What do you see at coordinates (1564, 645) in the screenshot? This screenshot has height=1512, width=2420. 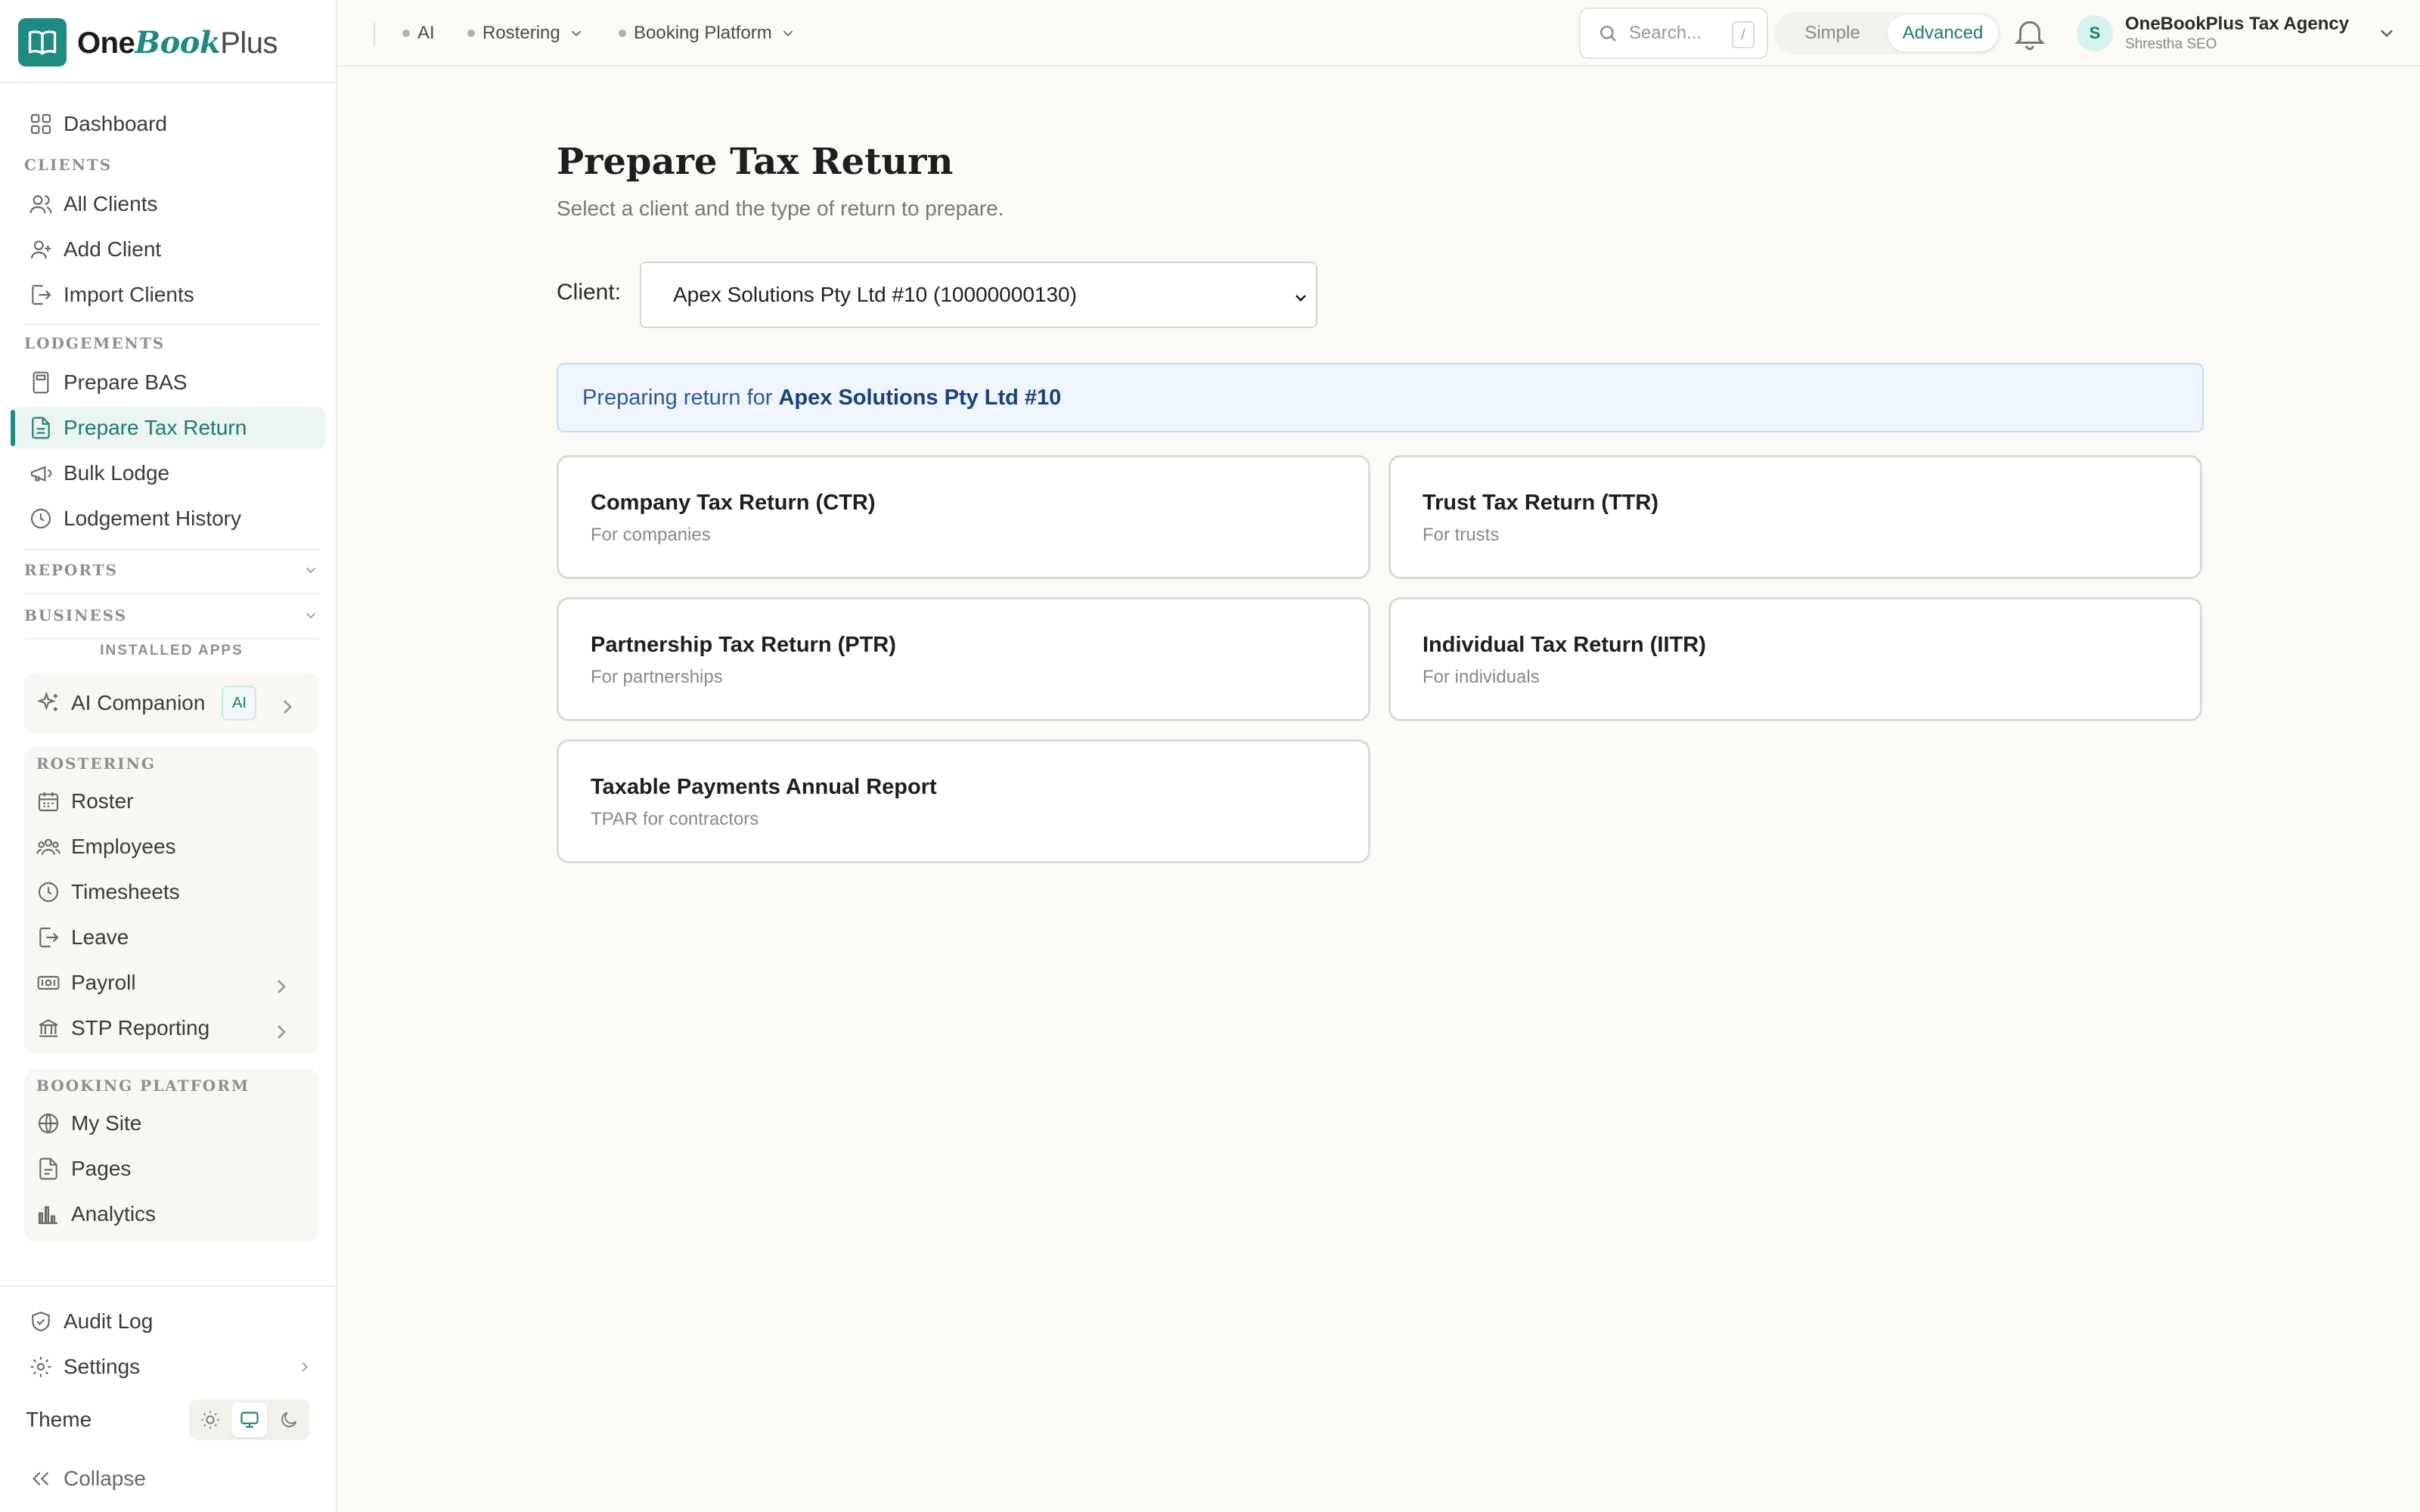 I see `card-title: Individual Tax Return (IITR)` at bounding box center [1564, 645].